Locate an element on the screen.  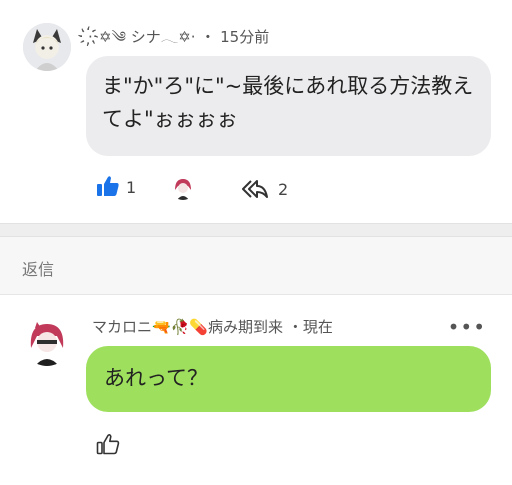
reply-count: 2 is located at coordinates (283, 189).